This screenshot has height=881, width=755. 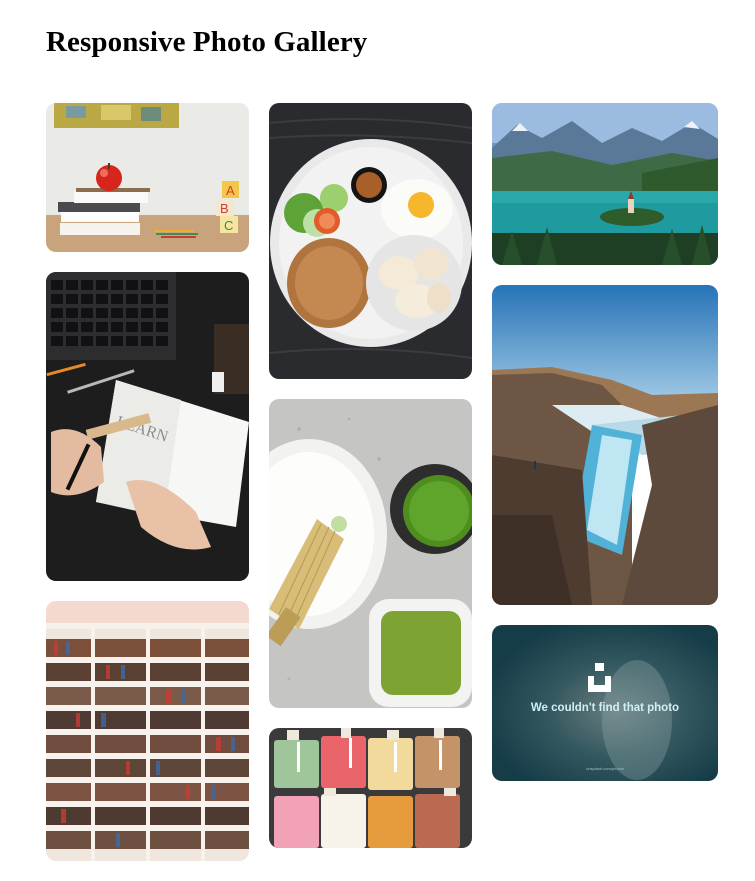 I want to click on photo-apple-books: A B C, so click(x=147, y=177).